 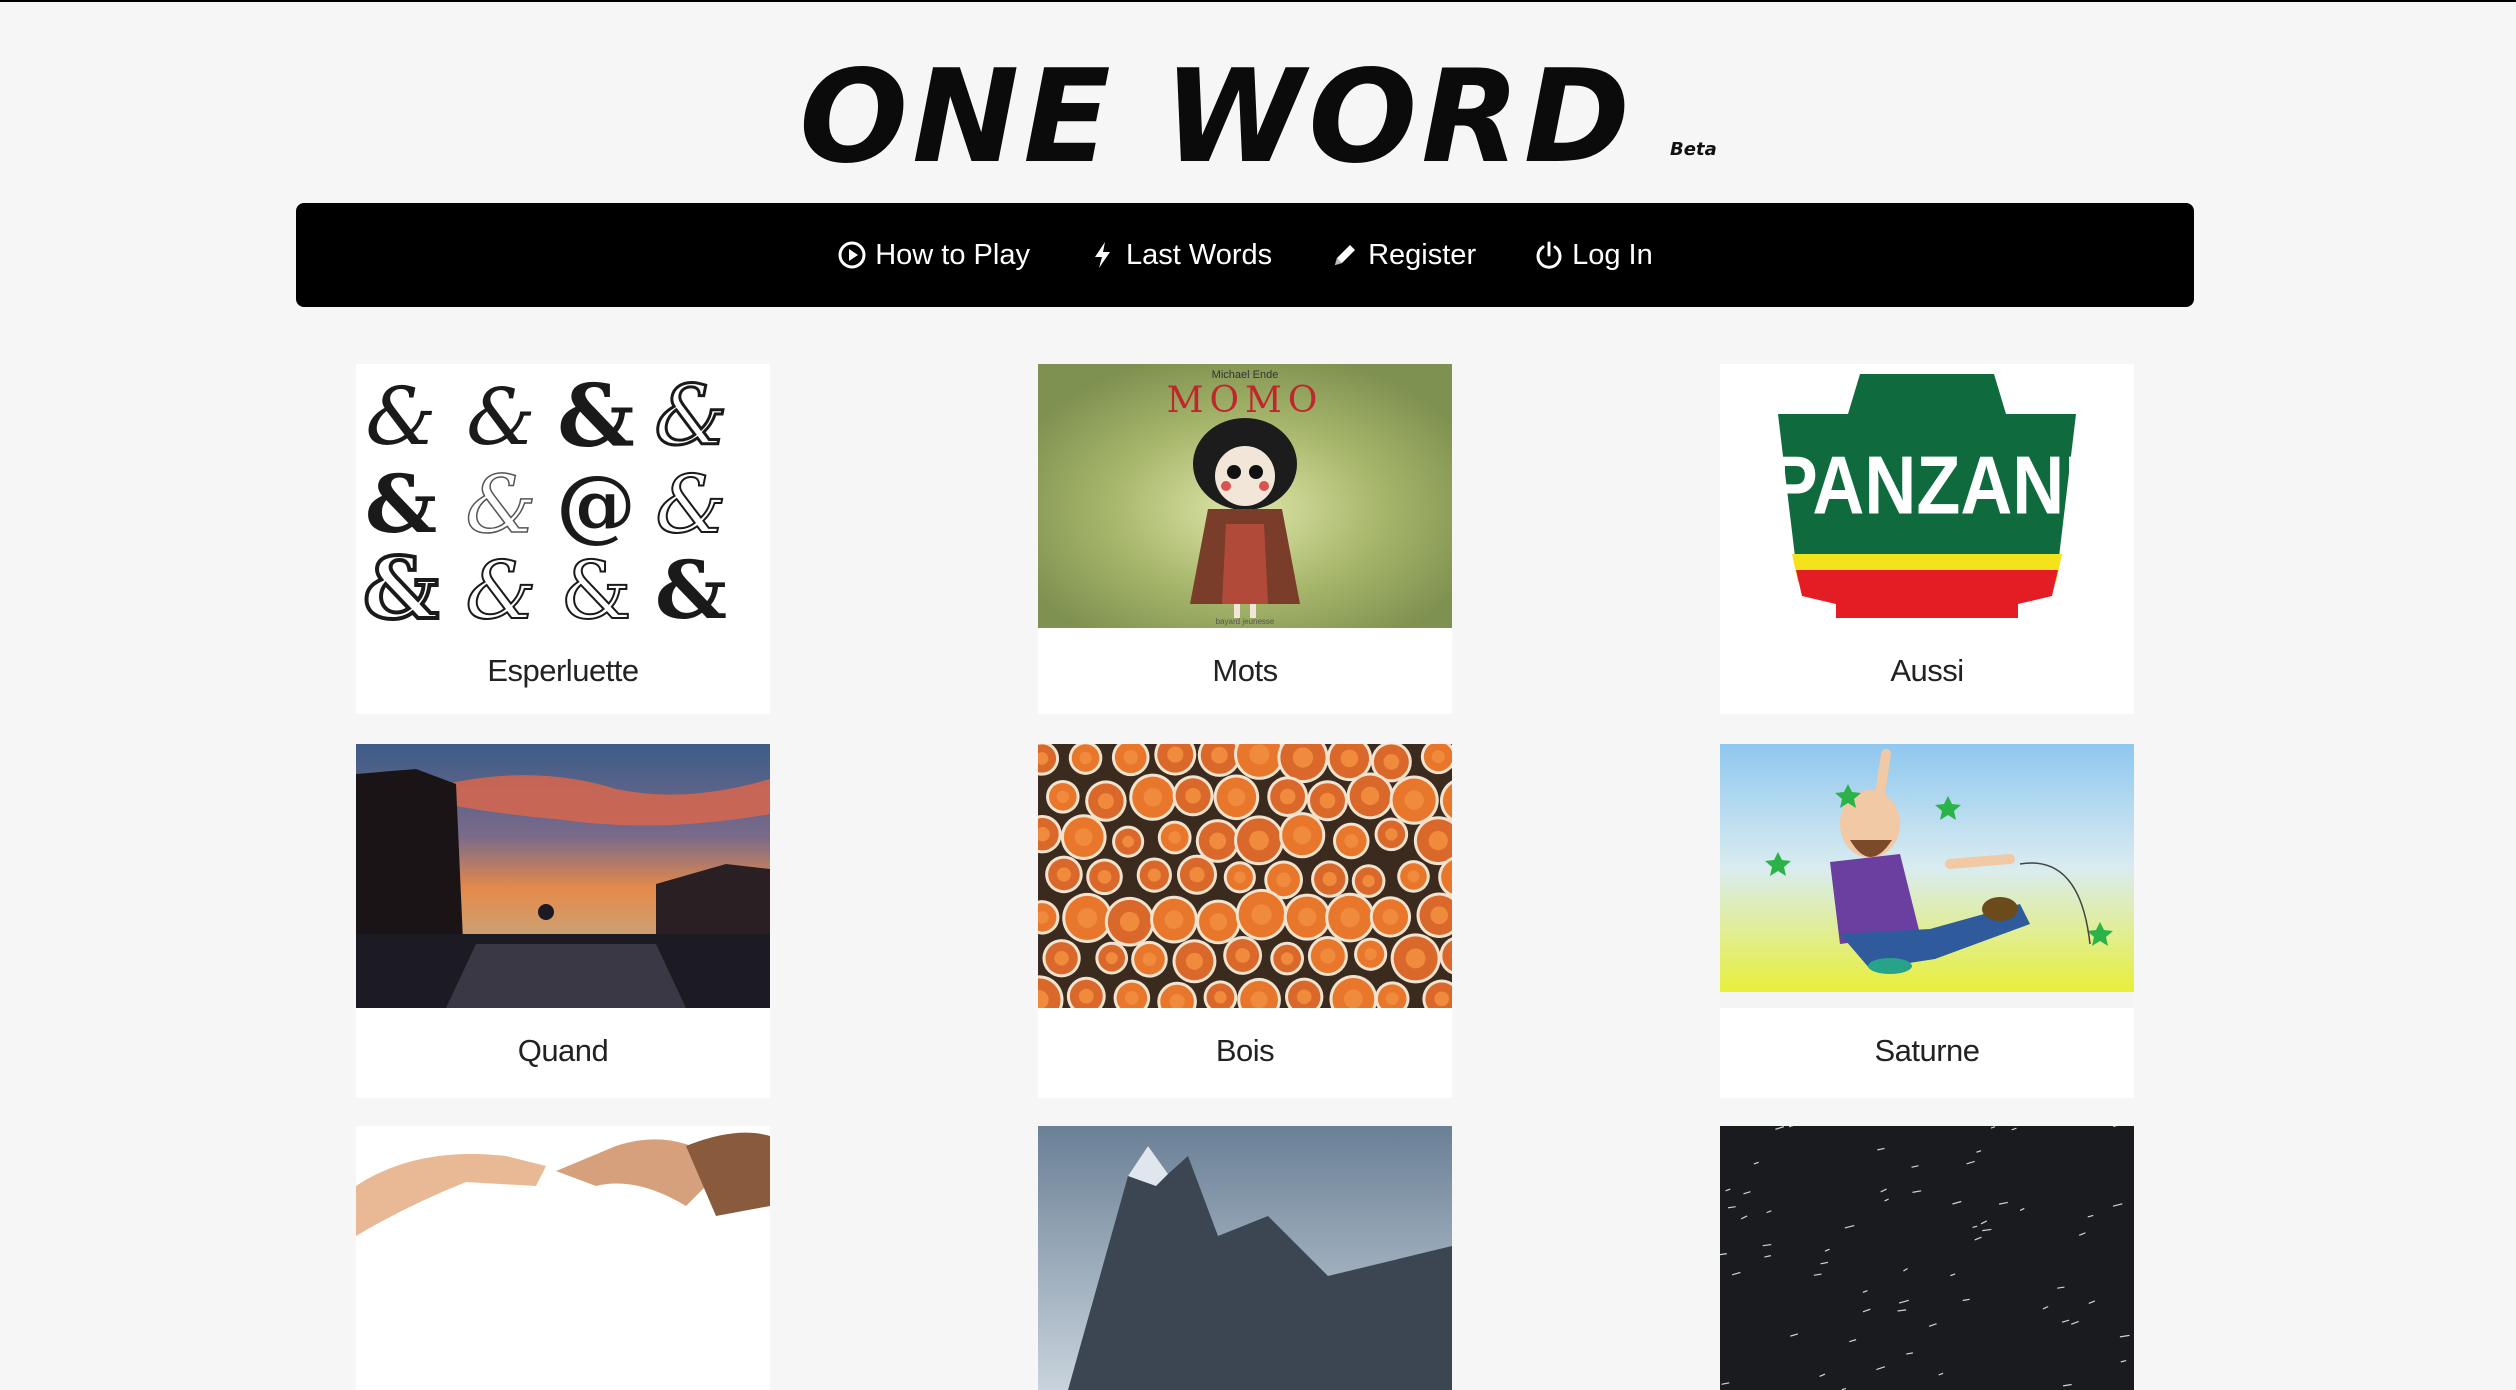 I want to click on nav-label: How to Play, so click(x=952, y=255).